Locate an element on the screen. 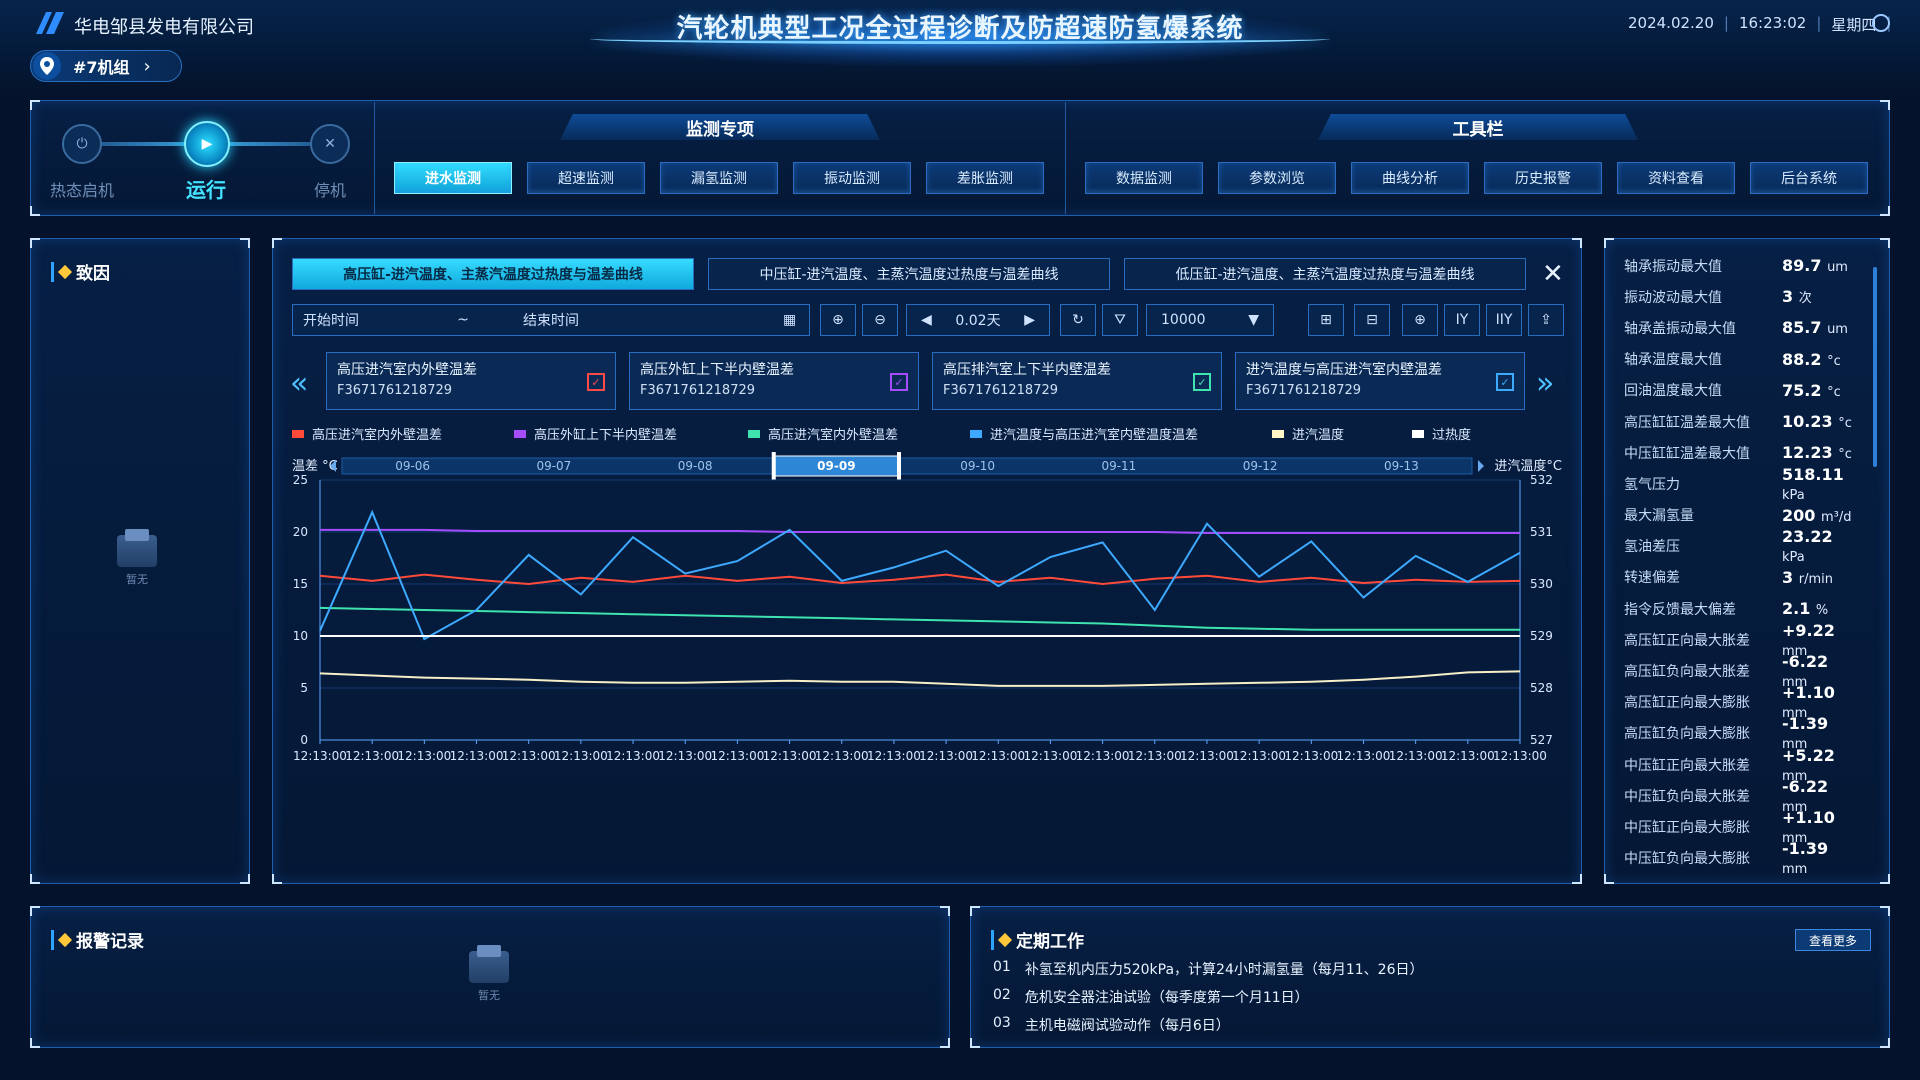 This screenshot has width=1920, height=1080. signal-3-checkbox: ✓ is located at coordinates (1202, 382).